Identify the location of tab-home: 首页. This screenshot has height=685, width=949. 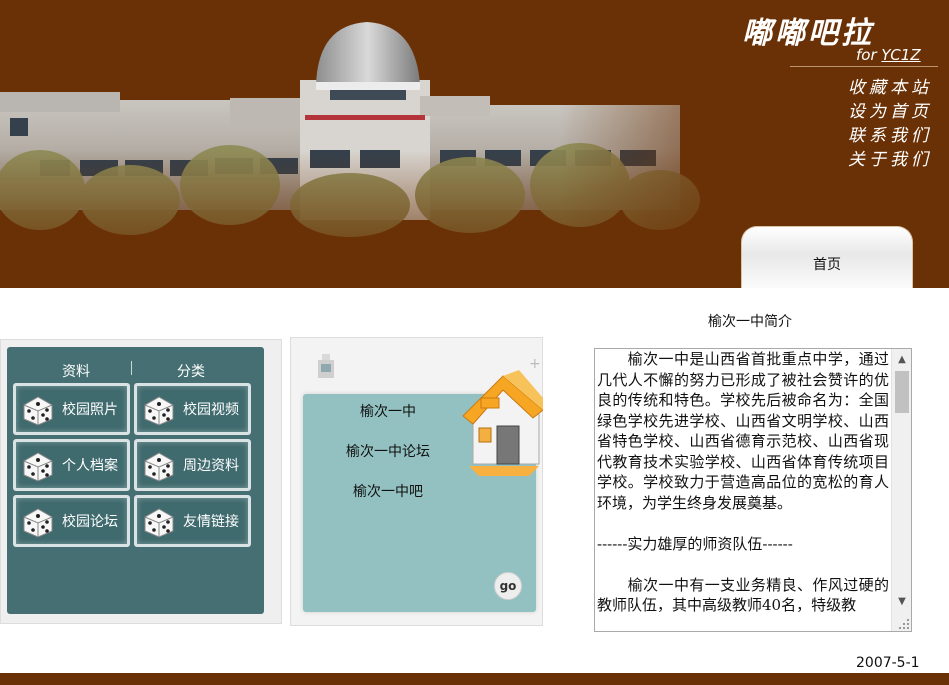
(827, 257).